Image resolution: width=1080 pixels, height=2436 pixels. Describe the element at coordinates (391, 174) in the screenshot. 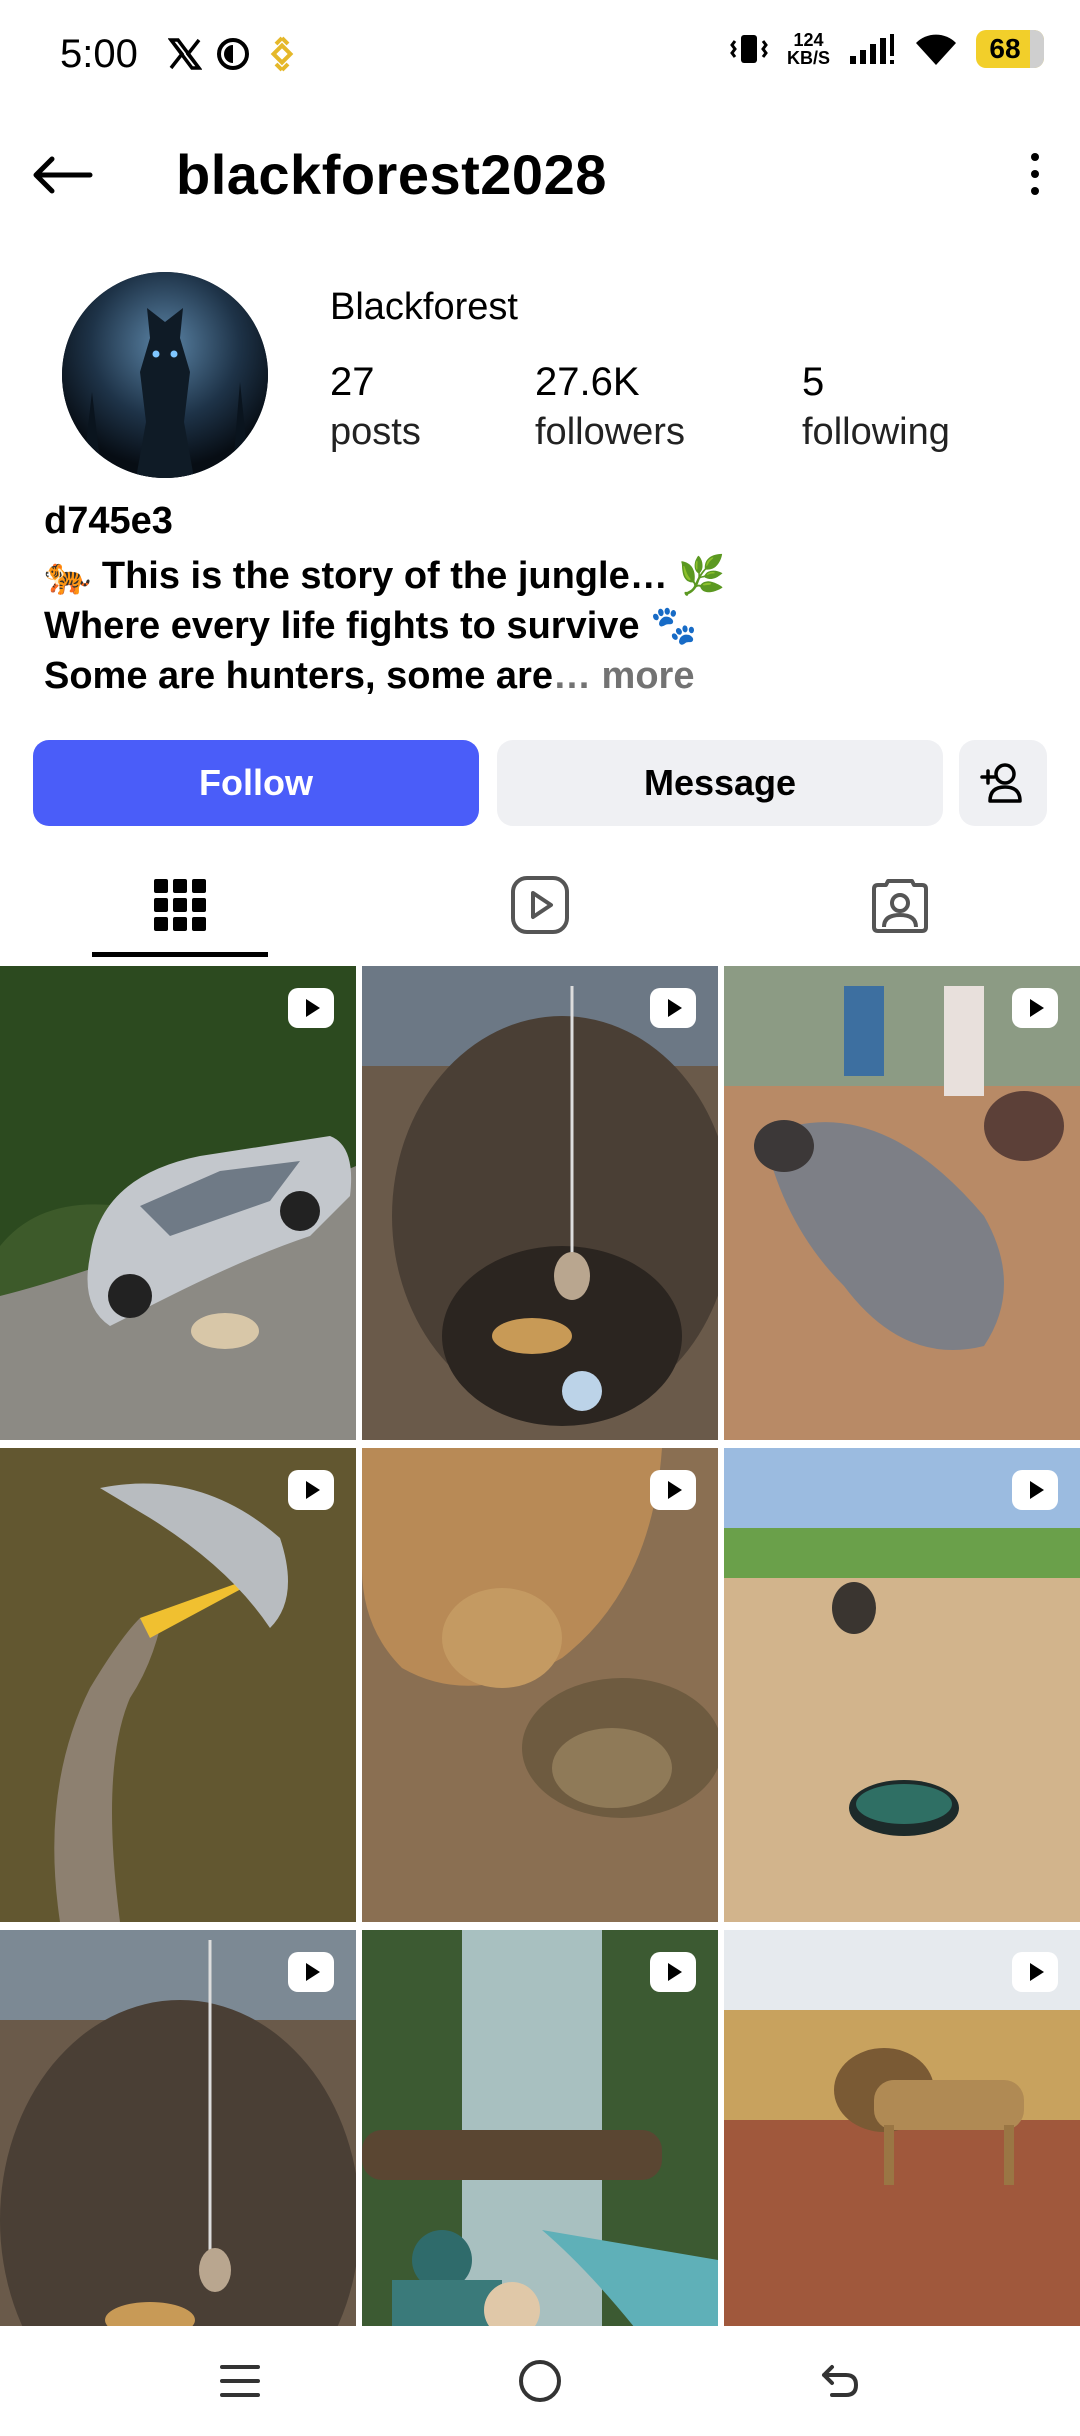

I see `profile-username: blackforest2028` at that location.